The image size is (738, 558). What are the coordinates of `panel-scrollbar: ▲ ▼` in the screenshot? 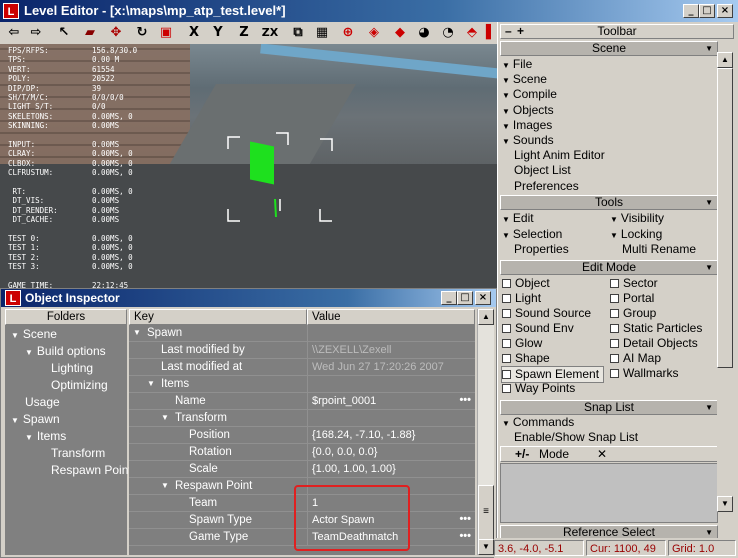 It's located at (725, 282).